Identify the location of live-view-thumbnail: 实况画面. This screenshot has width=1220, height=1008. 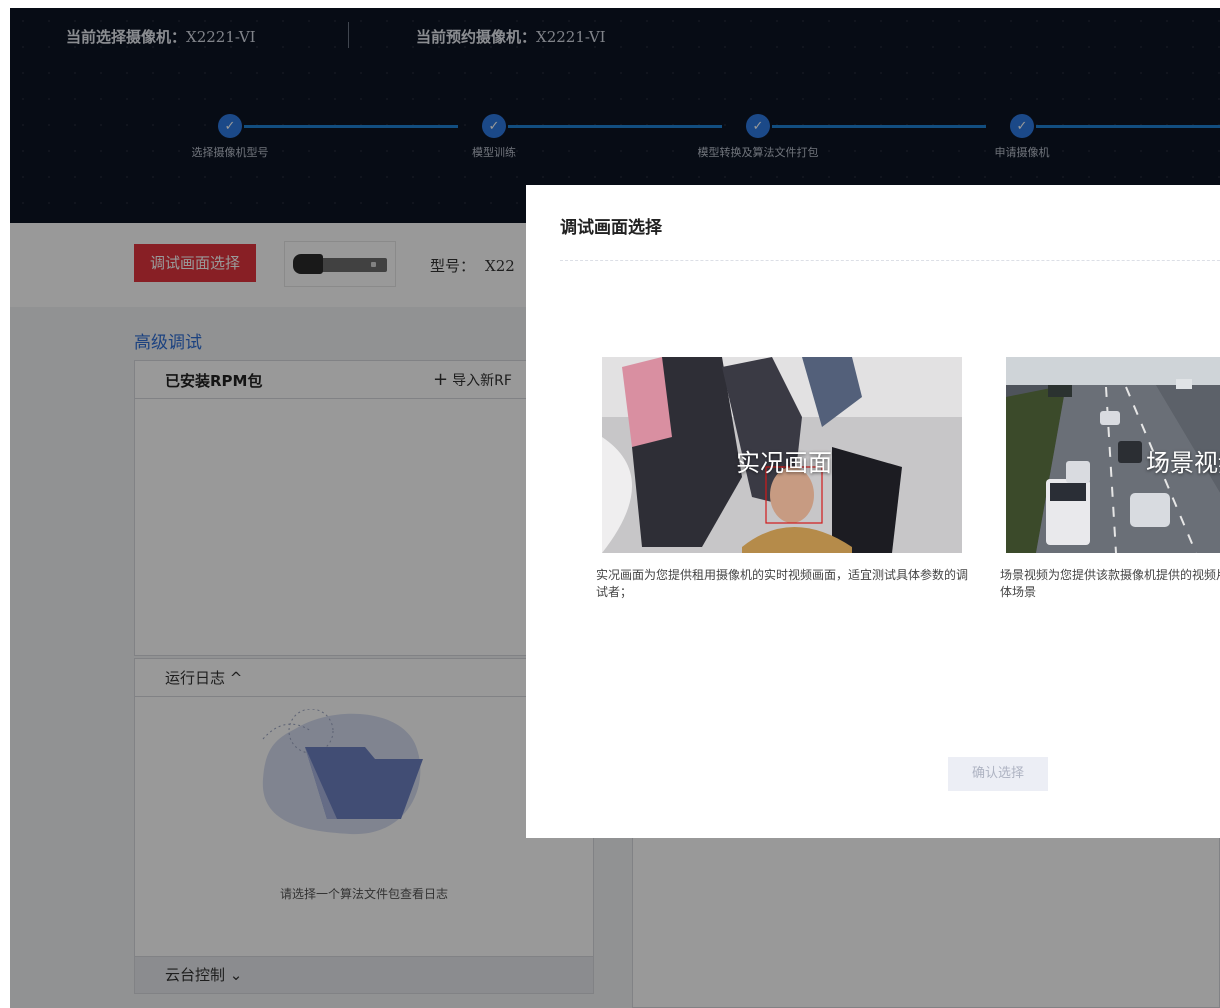
(782, 455).